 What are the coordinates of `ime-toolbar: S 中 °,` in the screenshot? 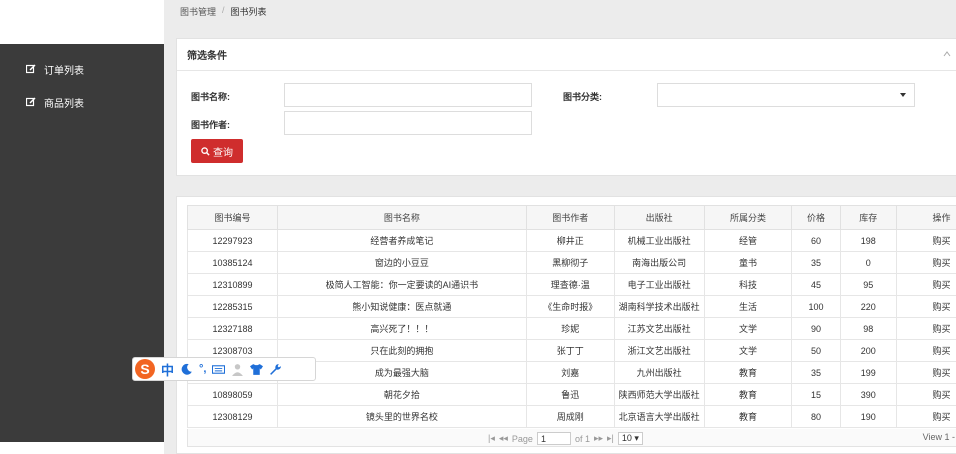 It's located at (224, 369).